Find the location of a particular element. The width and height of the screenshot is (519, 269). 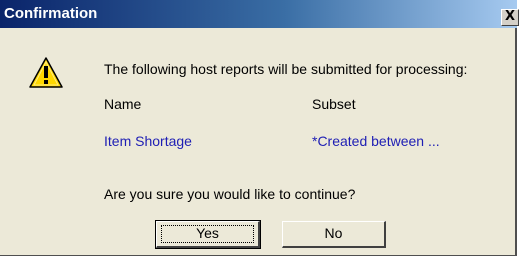

report-name-link: Item Shortage is located at coordinates (148, 141).